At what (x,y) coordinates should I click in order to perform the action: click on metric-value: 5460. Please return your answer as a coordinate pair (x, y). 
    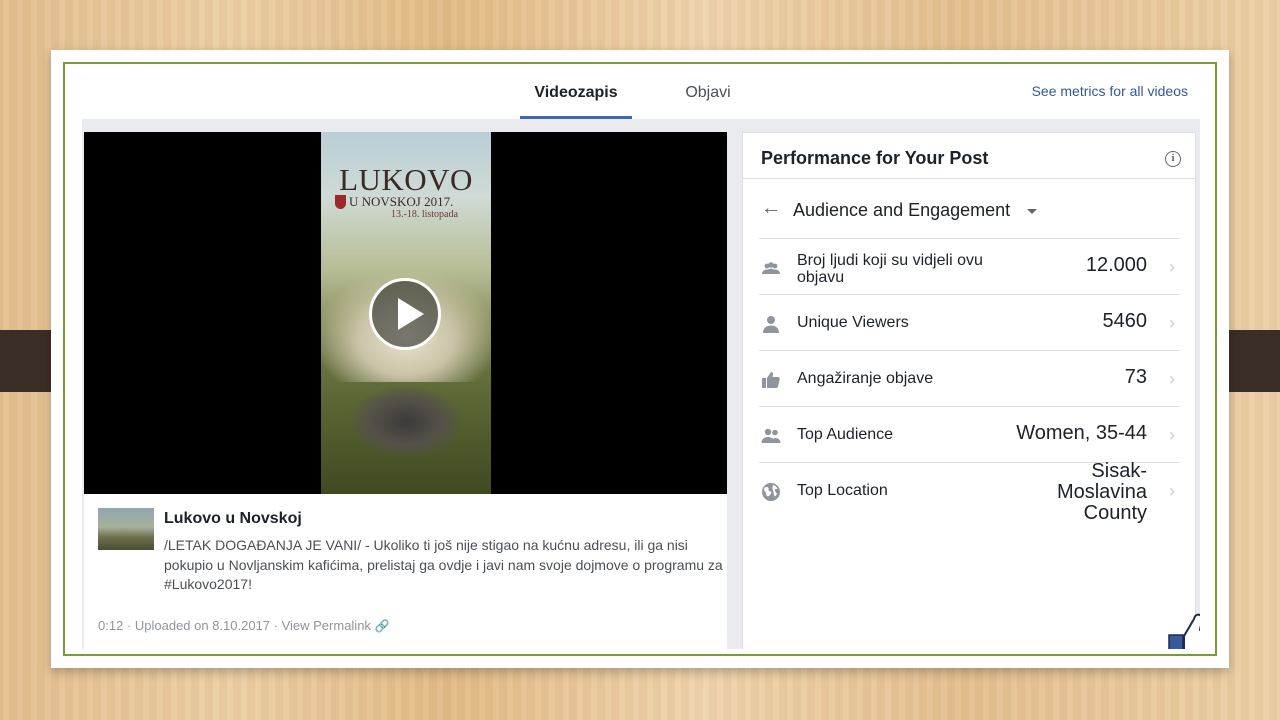
    Looking at the image, I should click on (1125, 321).